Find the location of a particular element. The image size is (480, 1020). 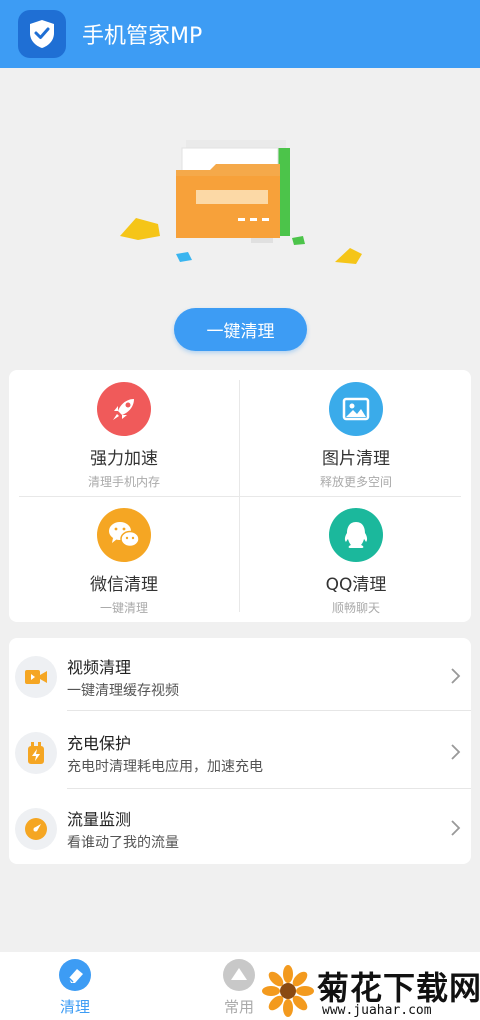

one-click-clean-button: 一键清理 is located at coordinates (240, 329).